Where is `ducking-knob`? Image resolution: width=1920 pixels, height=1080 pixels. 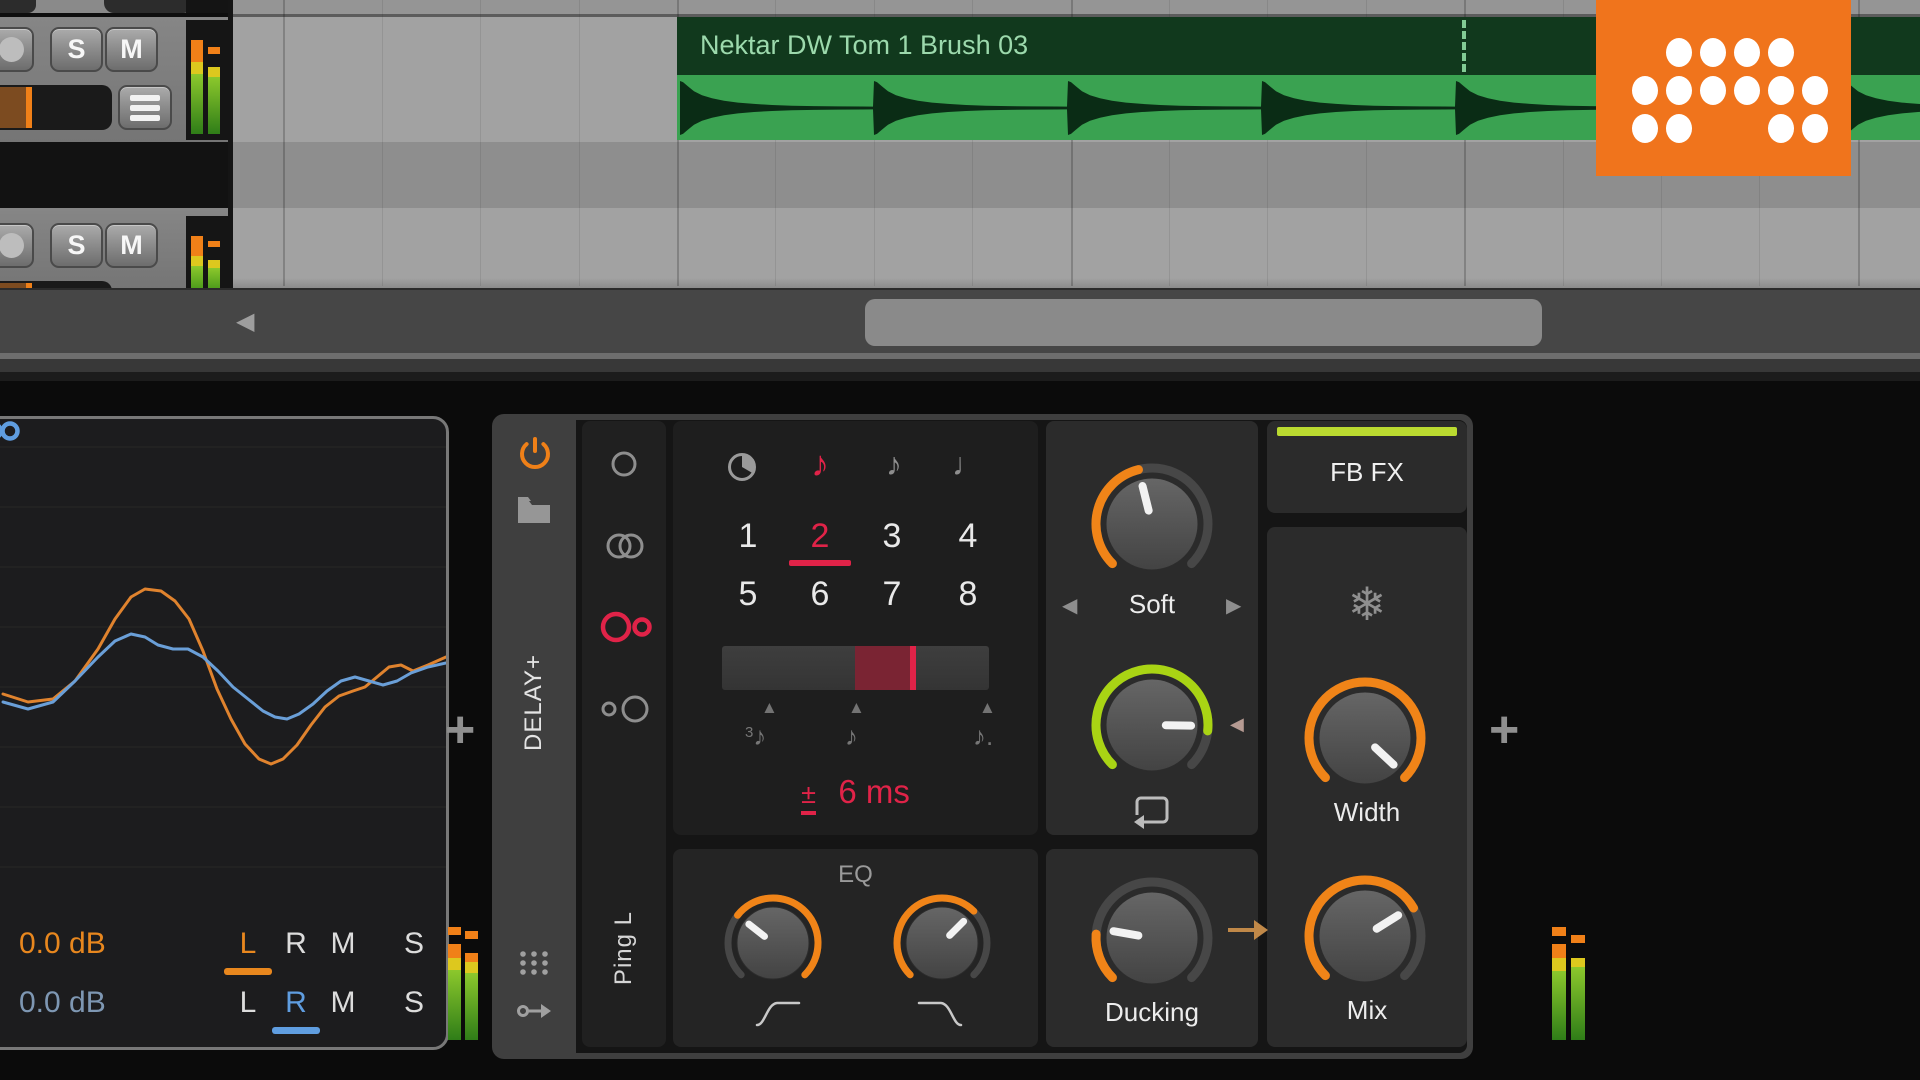
ducking-knob is located at coordinates (1152, 938).